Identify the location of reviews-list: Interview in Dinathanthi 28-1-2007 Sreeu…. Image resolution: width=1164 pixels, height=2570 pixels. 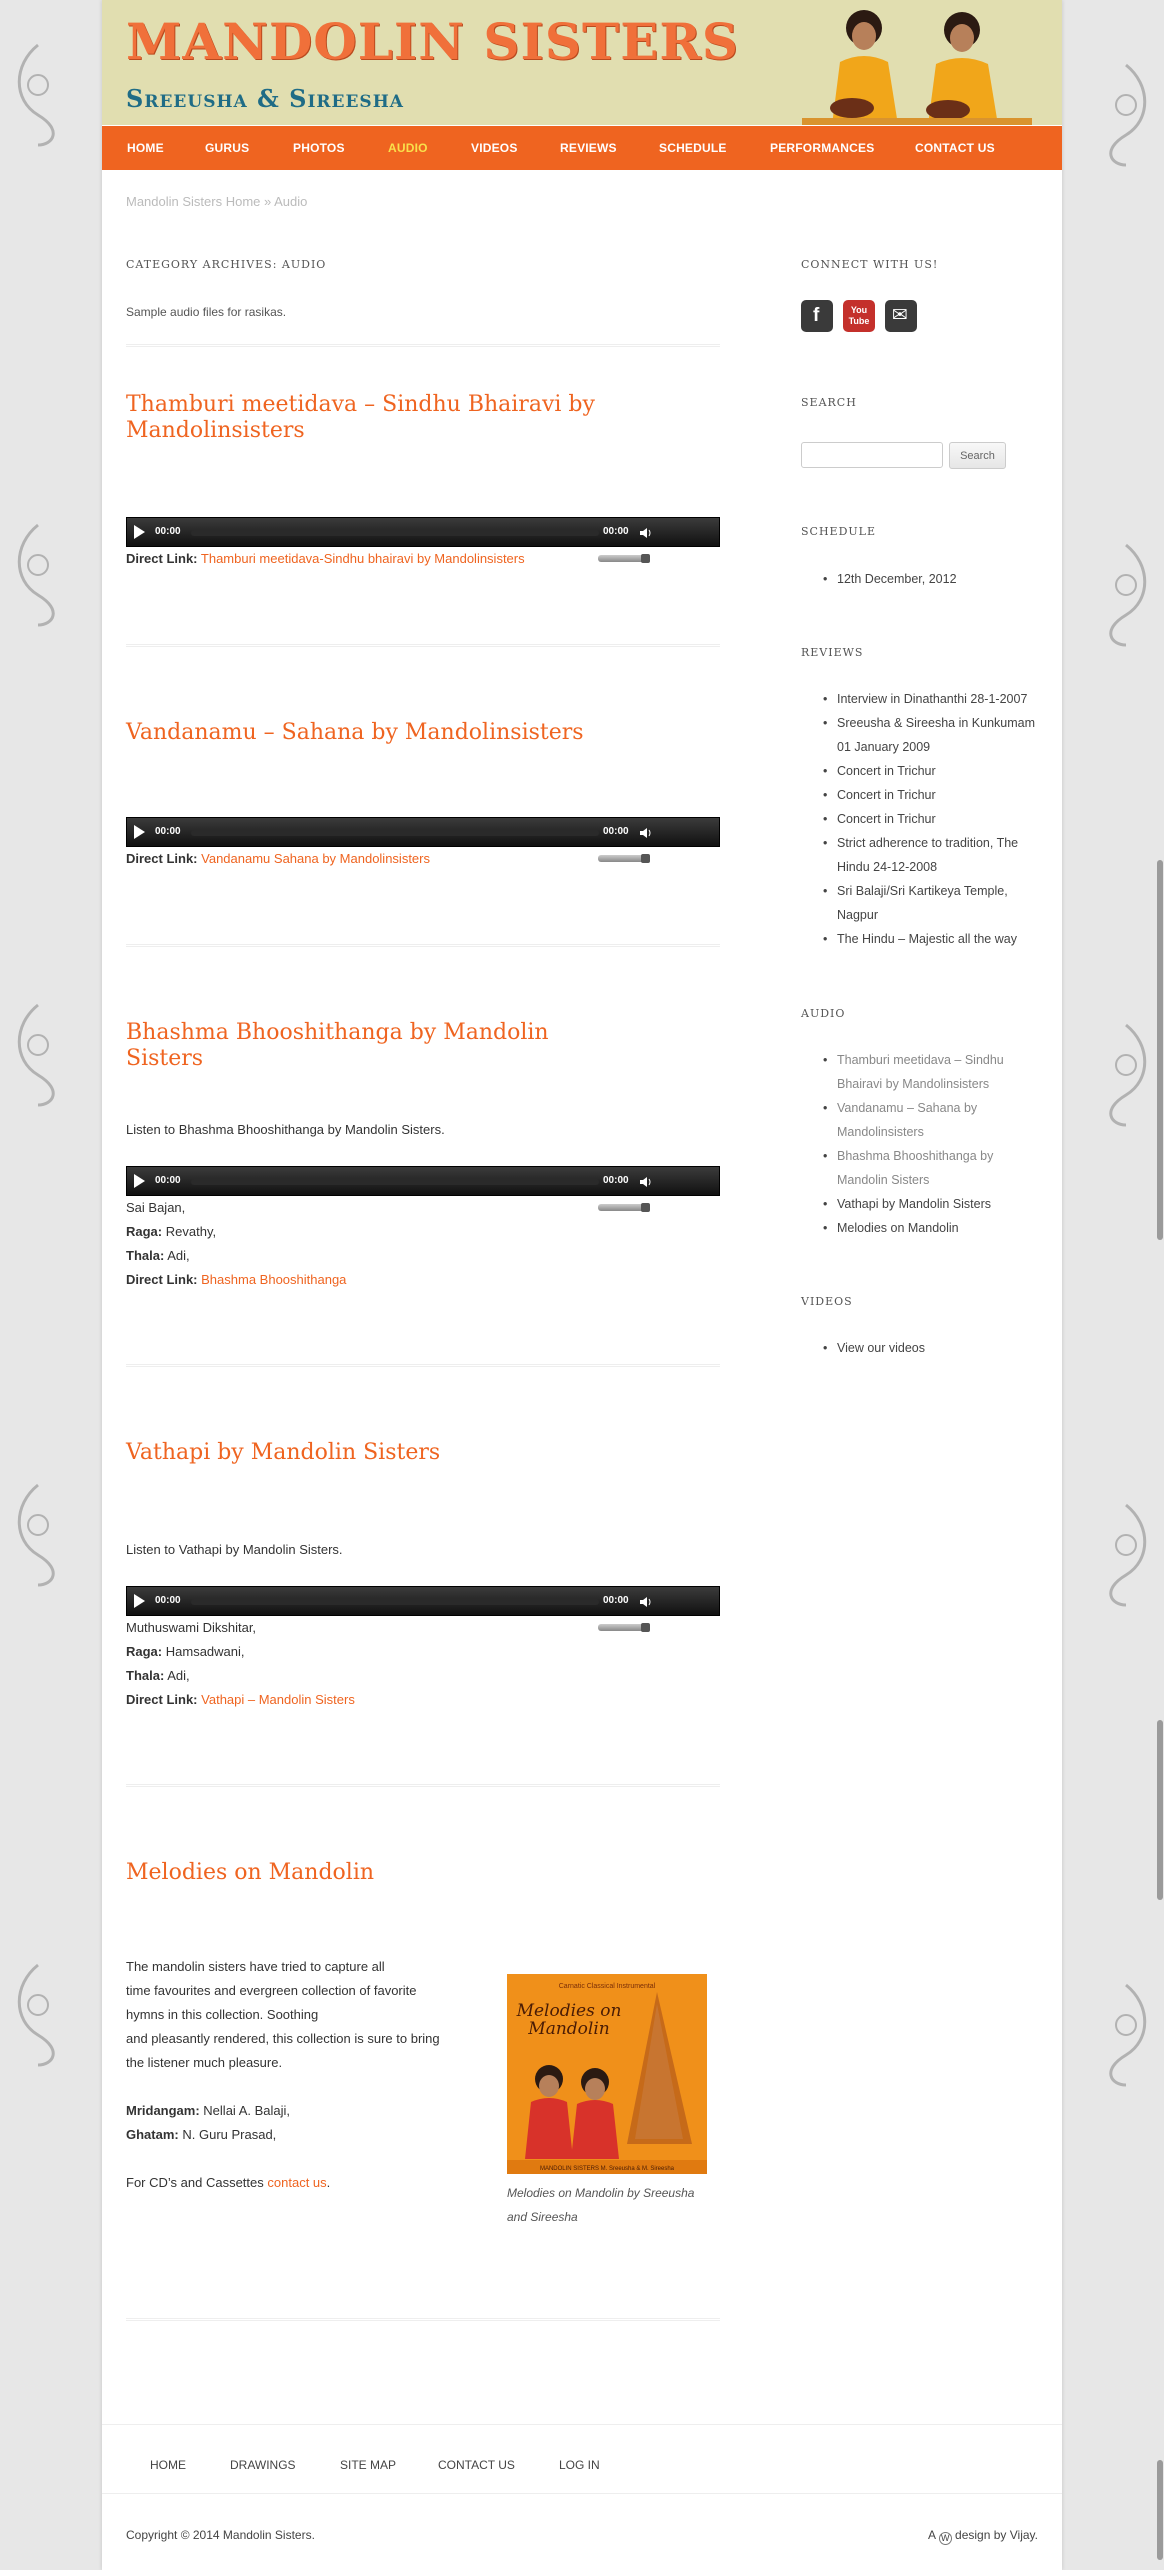
(921, 819).